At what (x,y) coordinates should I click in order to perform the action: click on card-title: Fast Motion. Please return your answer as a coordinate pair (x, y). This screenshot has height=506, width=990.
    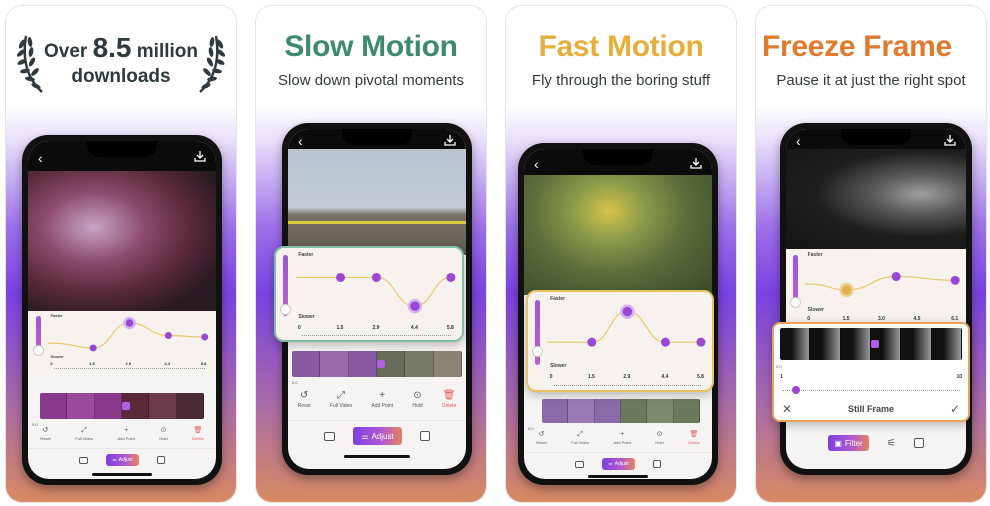
    Looking at the image, I should click on (621, 46).